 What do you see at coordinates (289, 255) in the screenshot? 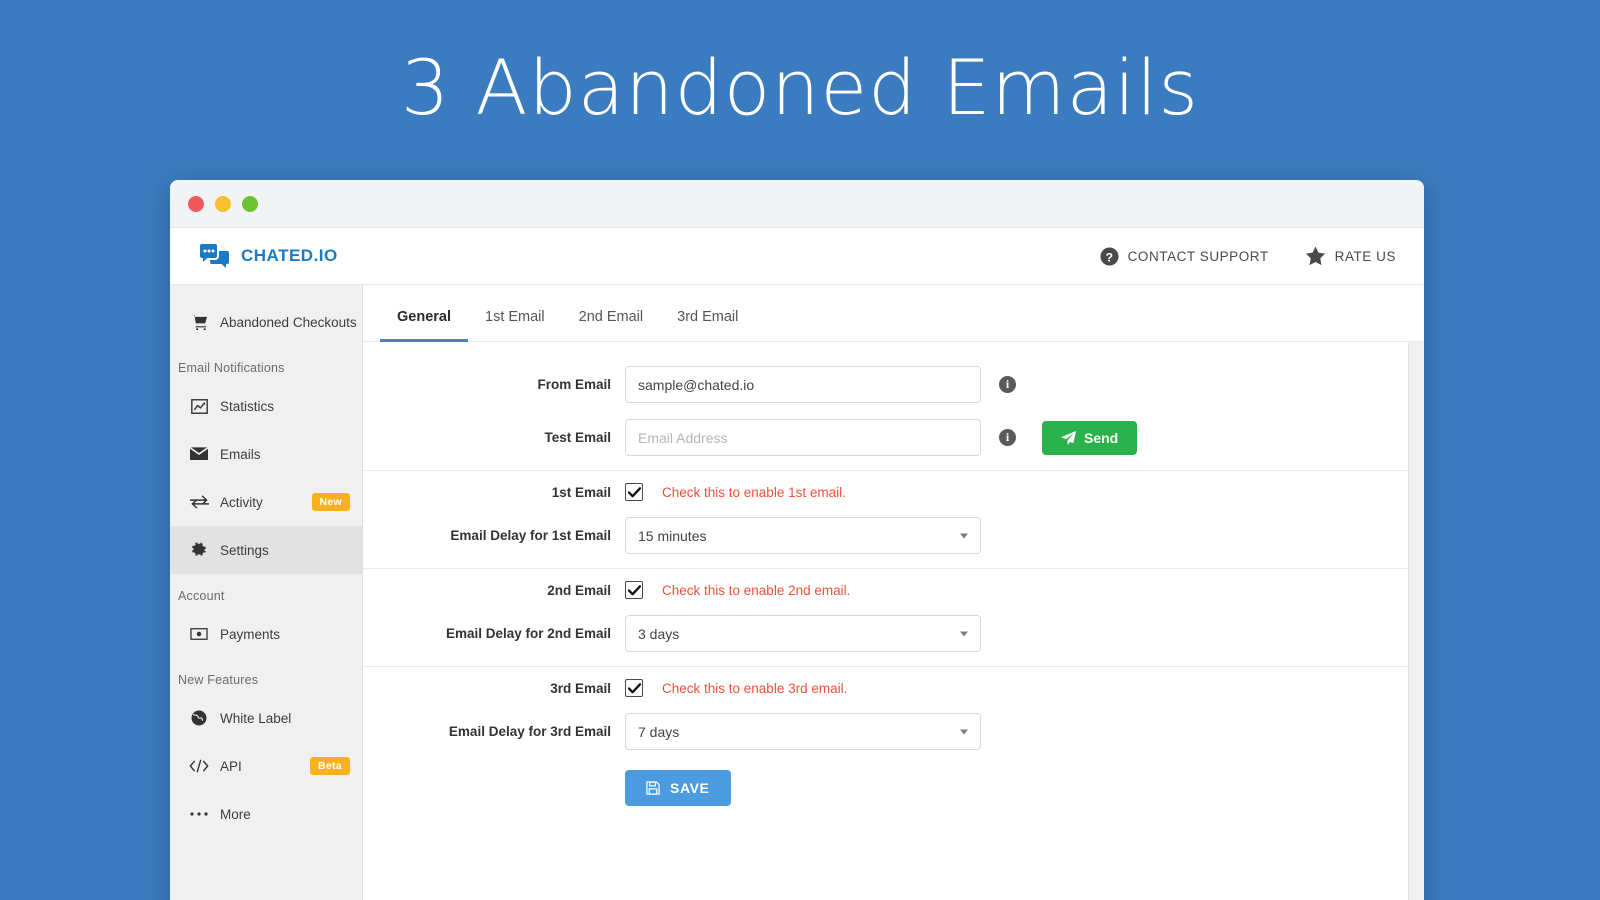
I see `brand-name: CHATED.IO` at bounding box center [289, 255].